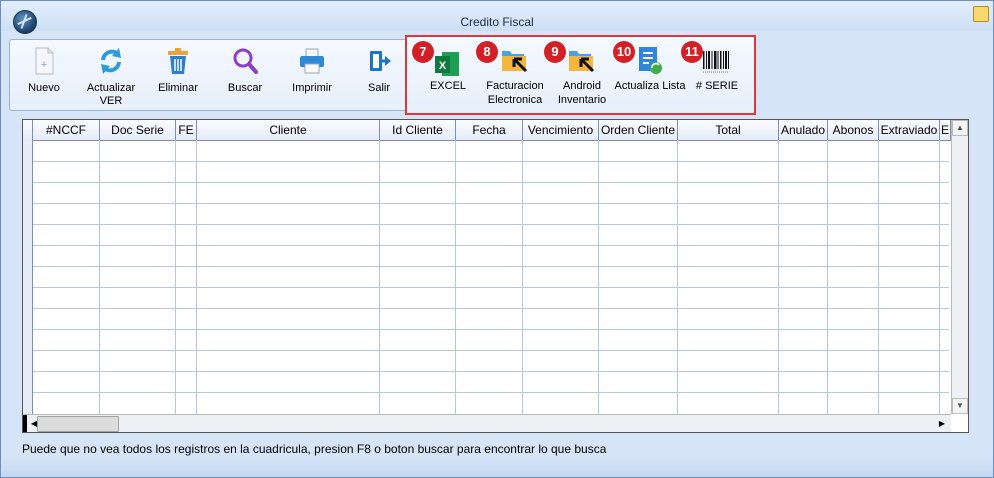 The image size is (994, 478). Describe the element at coordinates (178, 75) in the screenshot. I see `eliminar-button: Eliminar` at that location.